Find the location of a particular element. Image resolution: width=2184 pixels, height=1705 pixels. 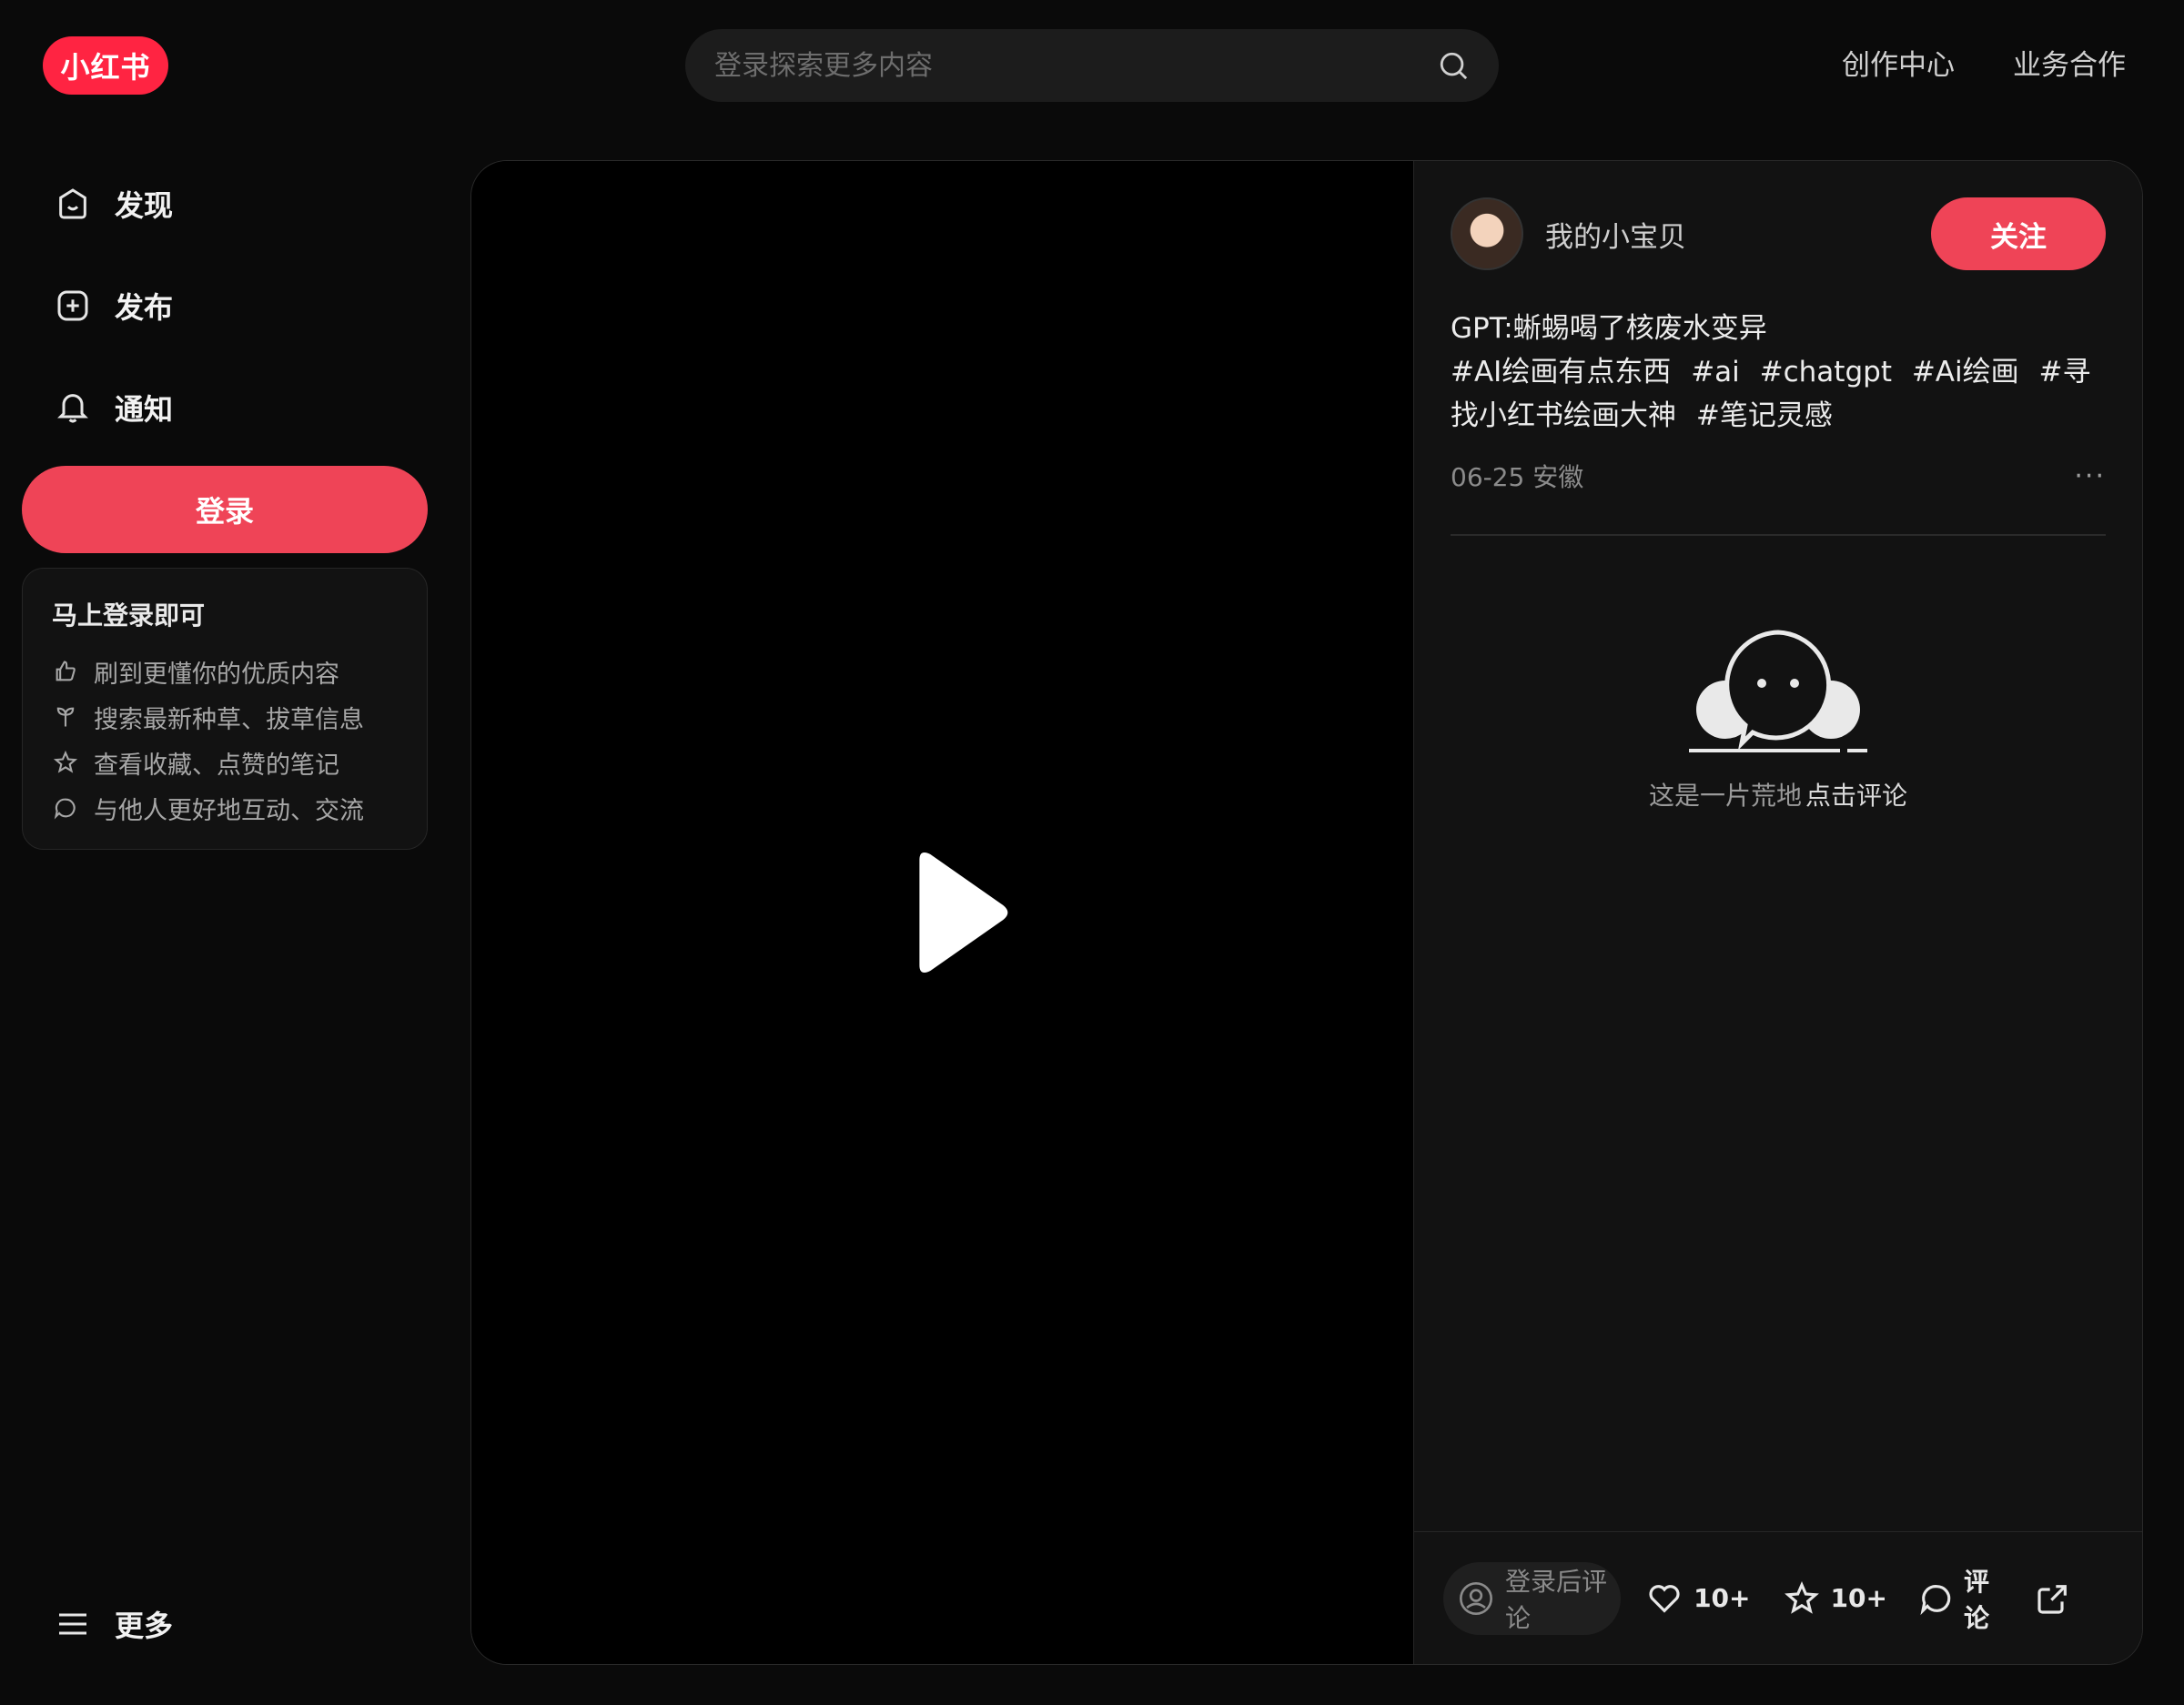

benefit-item: 查看收藏、点赞的笔记 is located at coordinates (225, 763).